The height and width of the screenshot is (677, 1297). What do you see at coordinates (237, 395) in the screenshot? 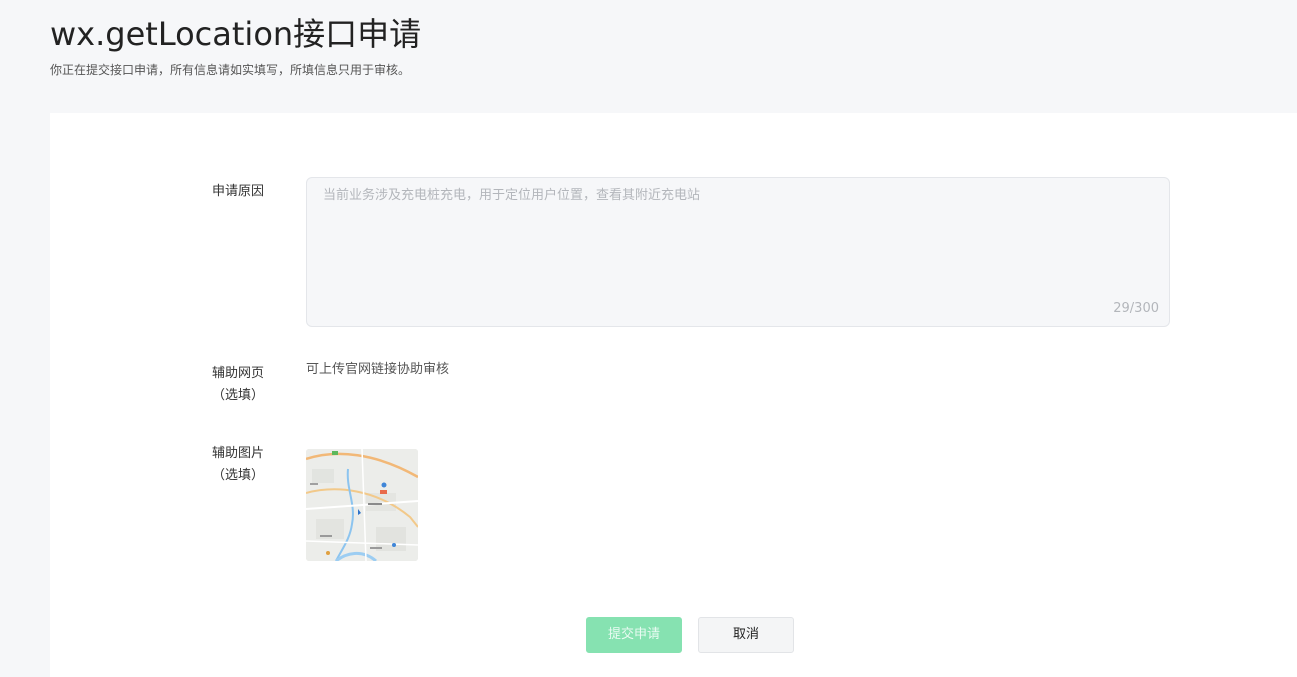
I see `webpage-label-line2: （选填）` at bounding box center [237, 395].